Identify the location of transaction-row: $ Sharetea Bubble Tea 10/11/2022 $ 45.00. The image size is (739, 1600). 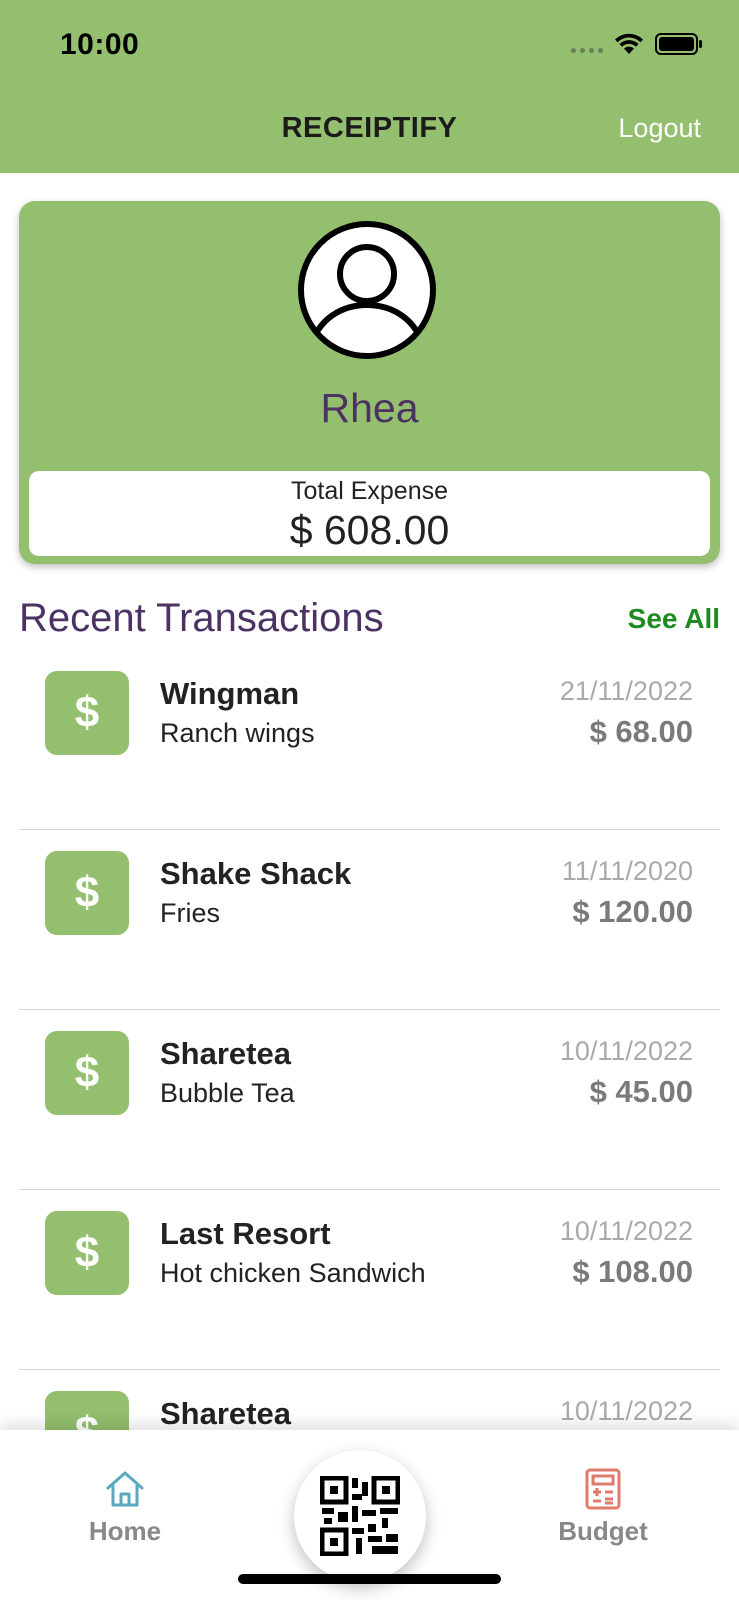
(369, 1100).